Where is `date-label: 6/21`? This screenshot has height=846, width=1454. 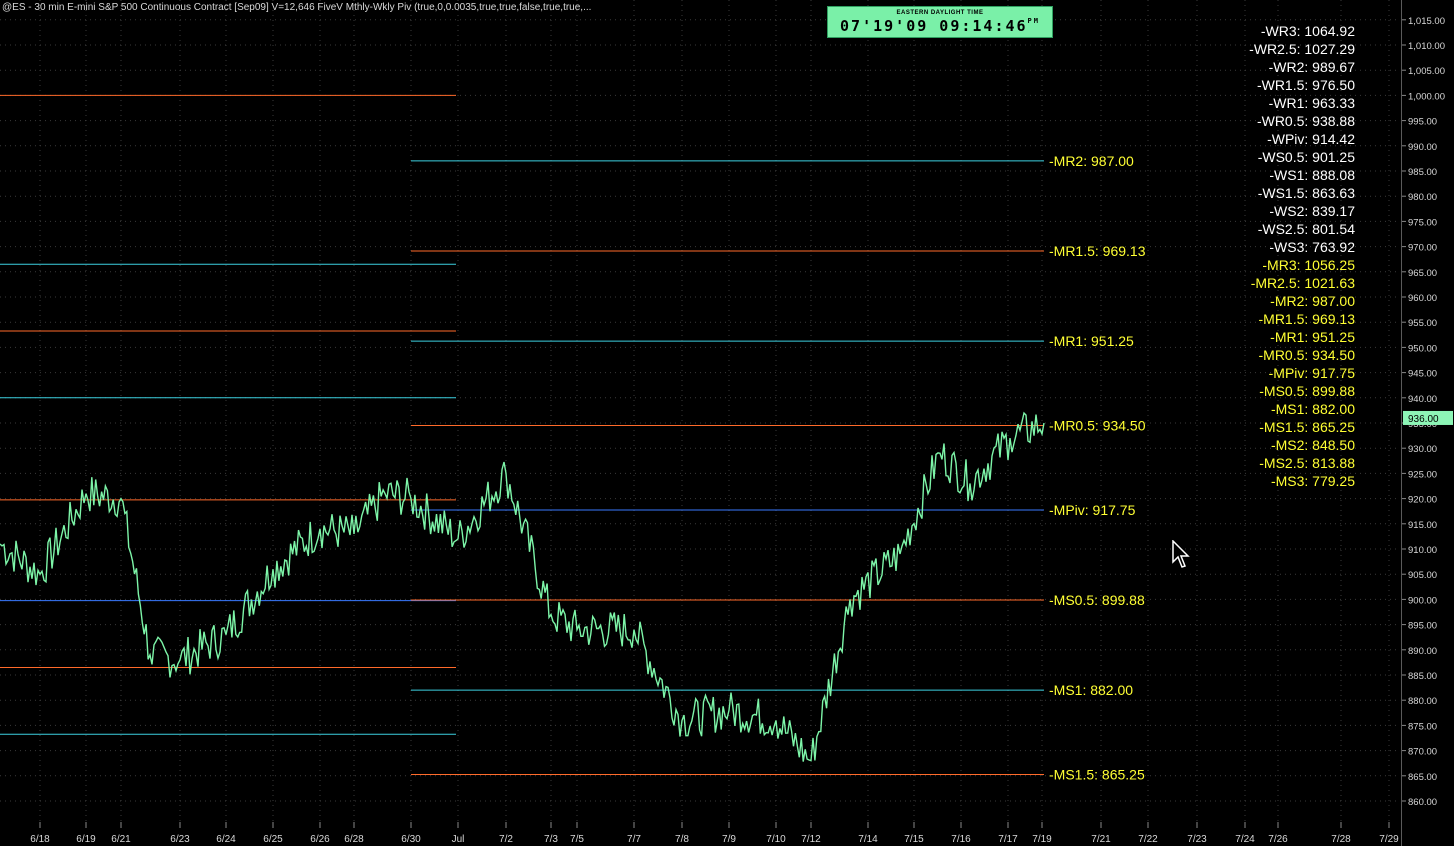
date-label: 6/21 is located at coordinates (121, 839).